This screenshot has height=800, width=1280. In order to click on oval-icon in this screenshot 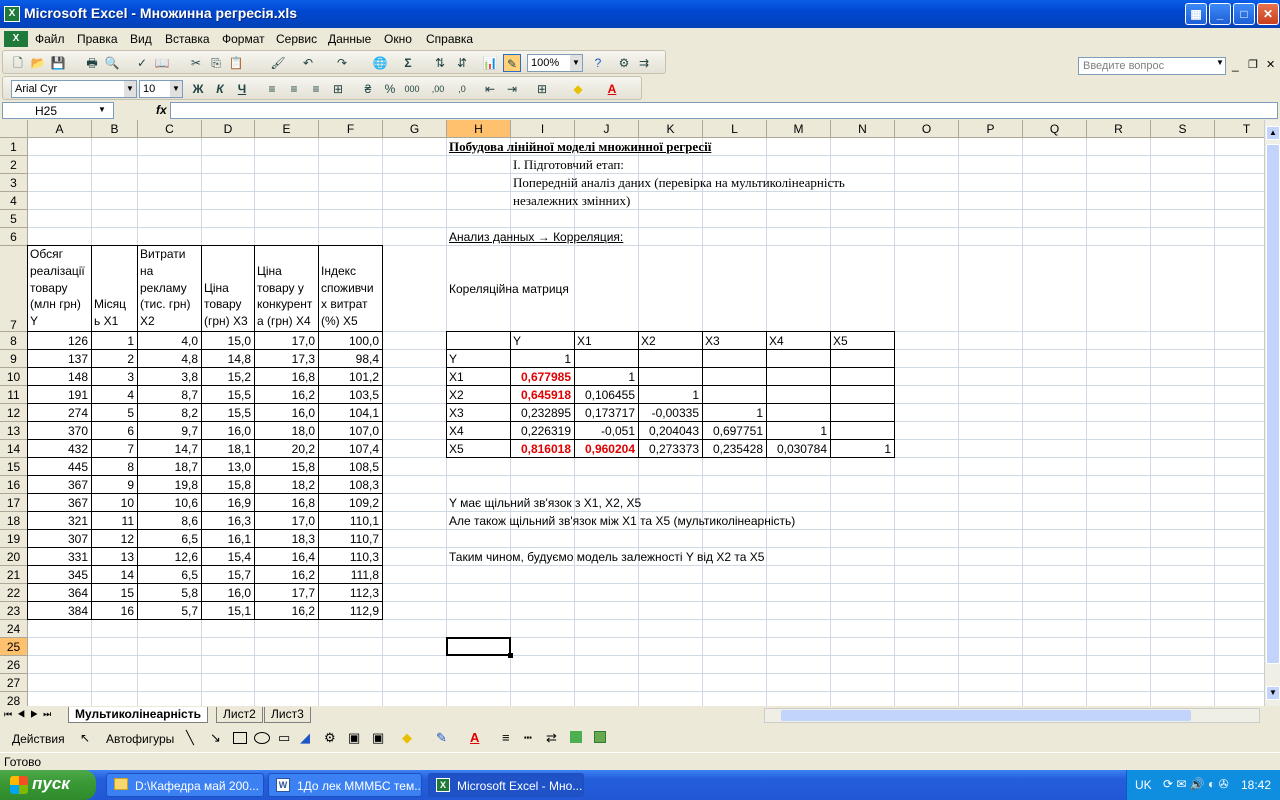, I will do `click(262, 738)`.